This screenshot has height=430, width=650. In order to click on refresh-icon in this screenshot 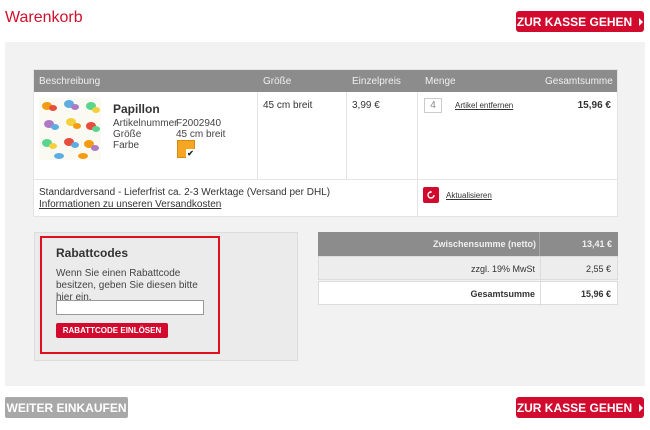, I will do `click(431, 194)`.